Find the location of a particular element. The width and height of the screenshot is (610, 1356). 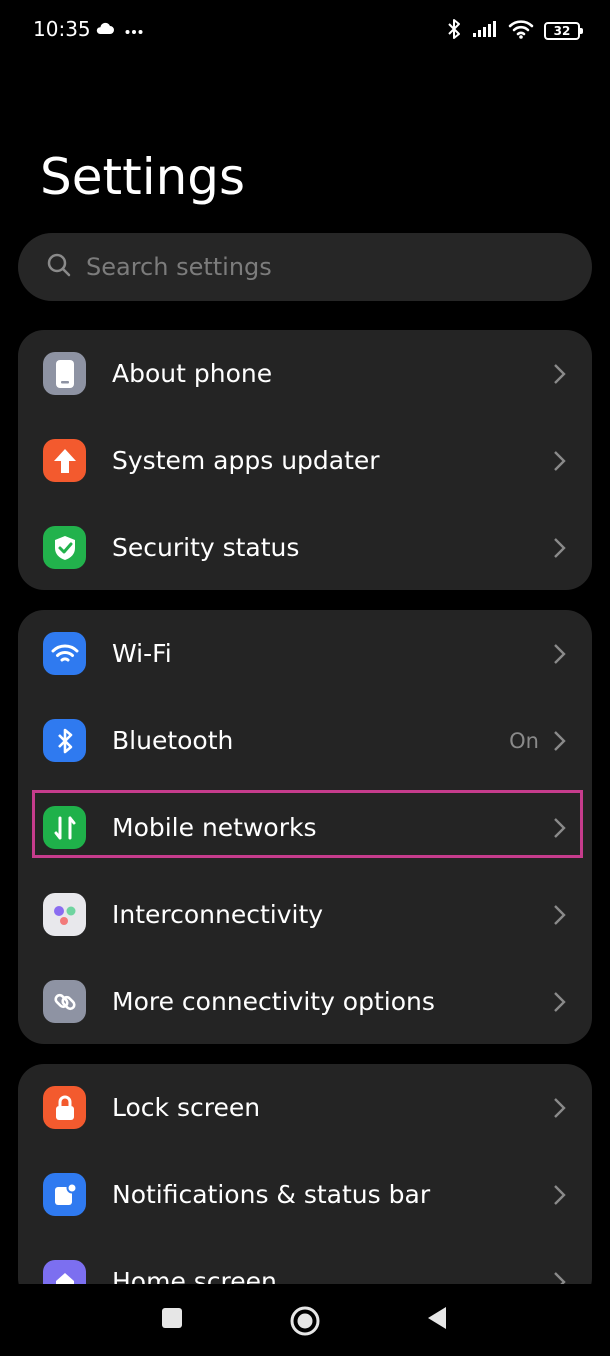

settings-item-interconnectivity: Interconnectivity is located at coordinates (305, 914).